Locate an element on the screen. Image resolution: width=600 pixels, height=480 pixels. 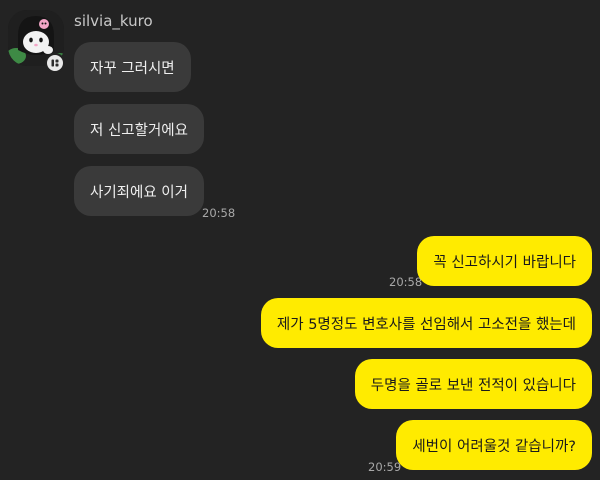
sender-name: silvia_kuro is located at coordinates (113, 21).